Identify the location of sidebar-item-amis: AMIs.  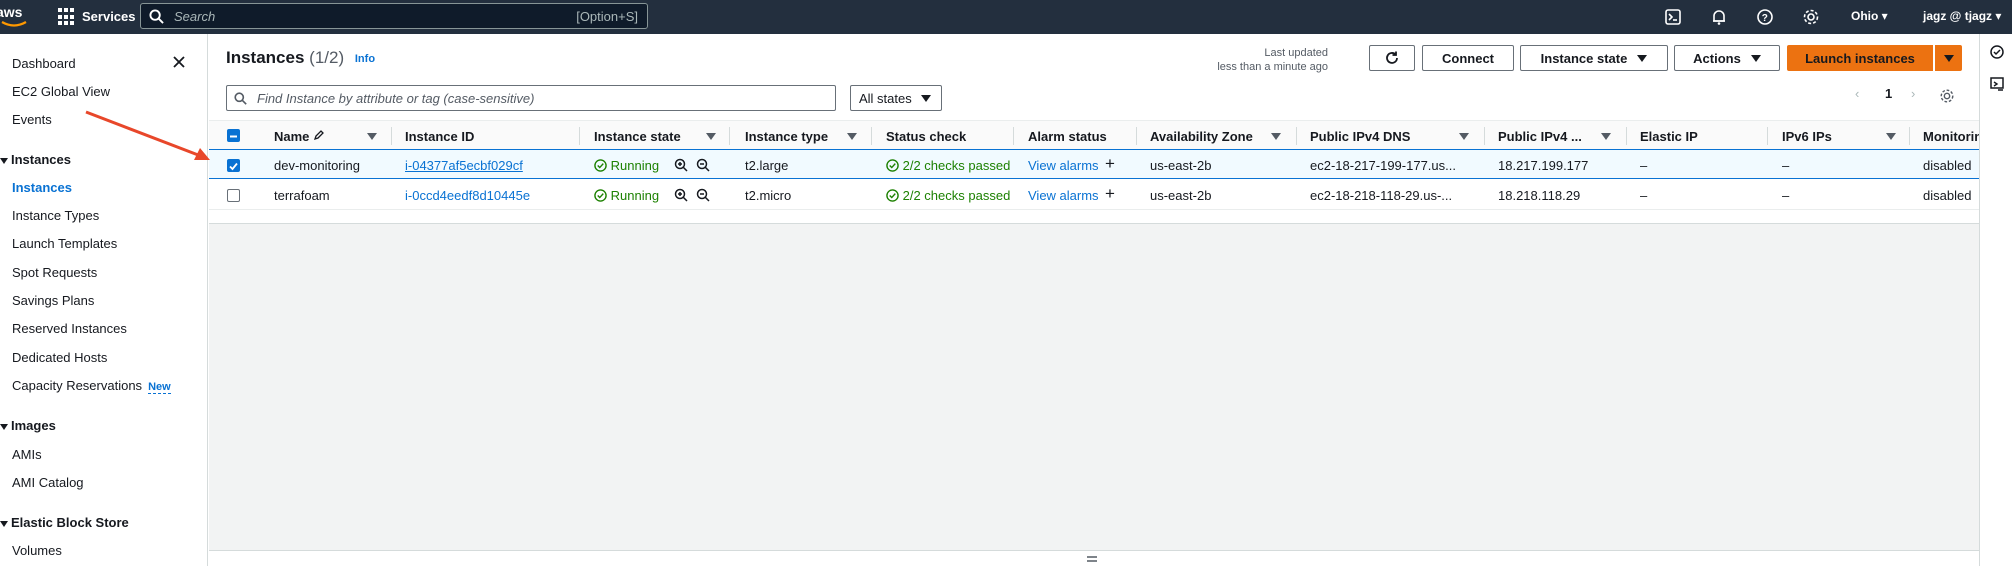
(27, 454).